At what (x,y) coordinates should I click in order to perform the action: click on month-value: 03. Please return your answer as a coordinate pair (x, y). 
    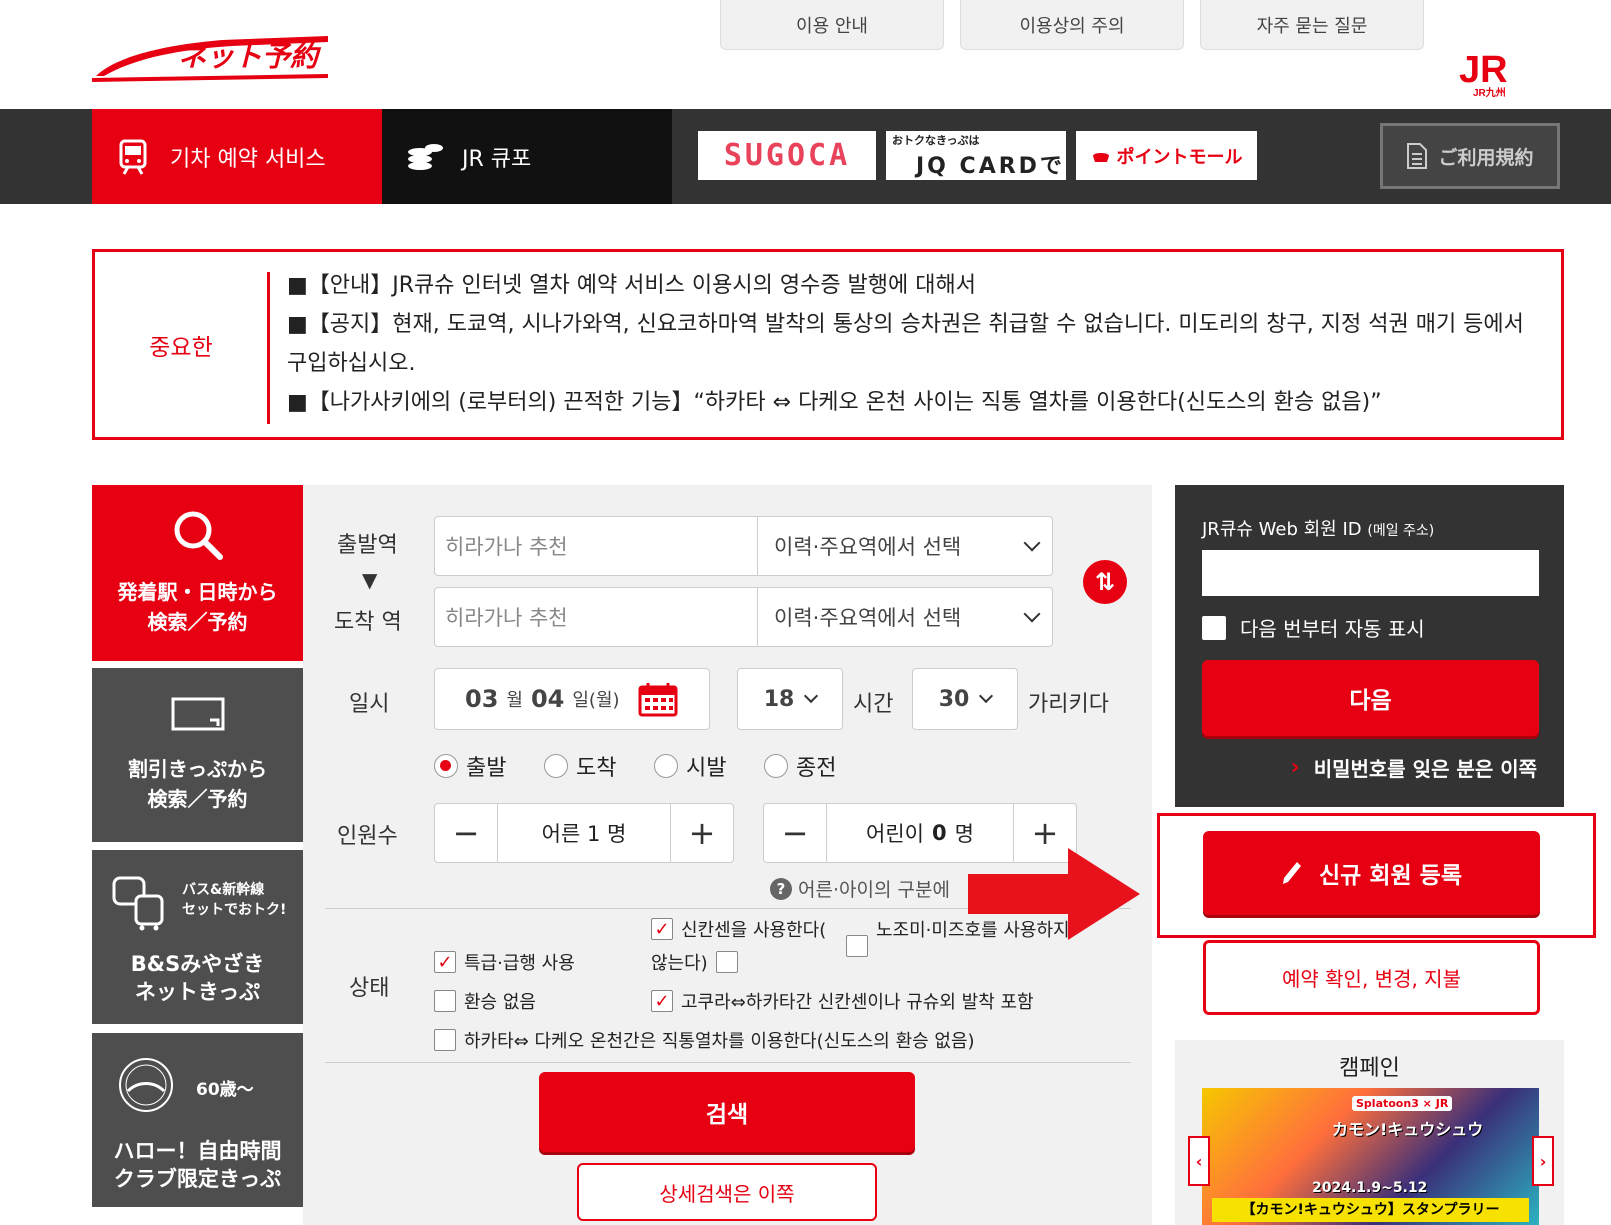
    Looking at the image, I should click on (482, 699).